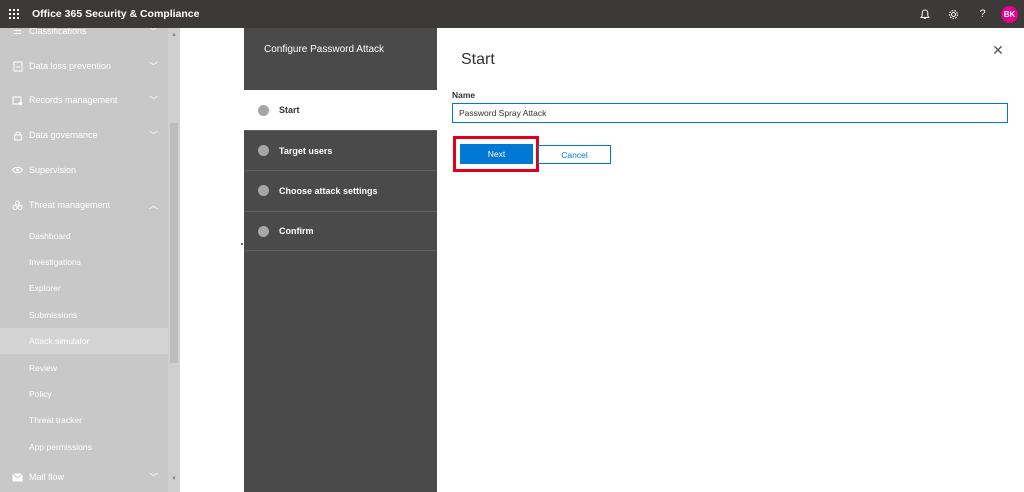  I want to click on nav-item-data-governance: Data governance ﹀, so click(84, 135).